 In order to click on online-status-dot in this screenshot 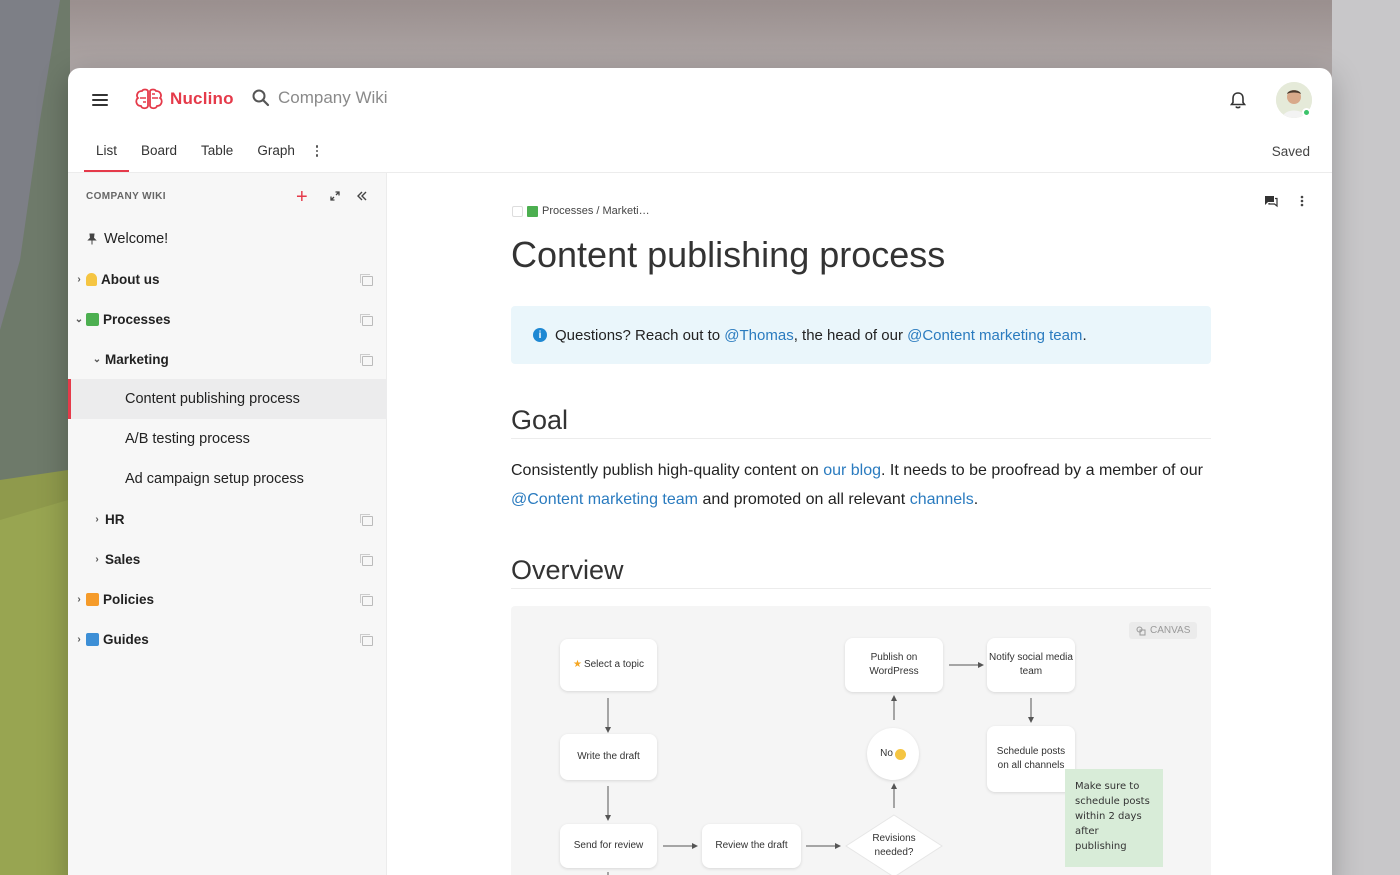, I will do `click(1306, 112)`.